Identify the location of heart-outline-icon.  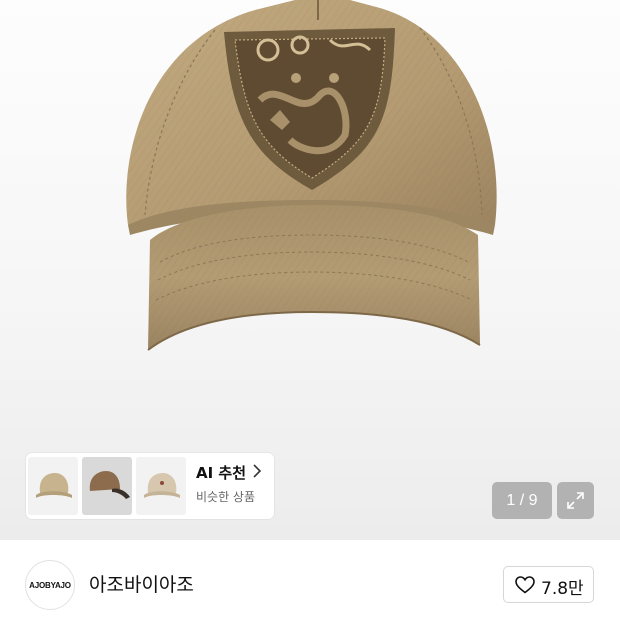
(525, 585).